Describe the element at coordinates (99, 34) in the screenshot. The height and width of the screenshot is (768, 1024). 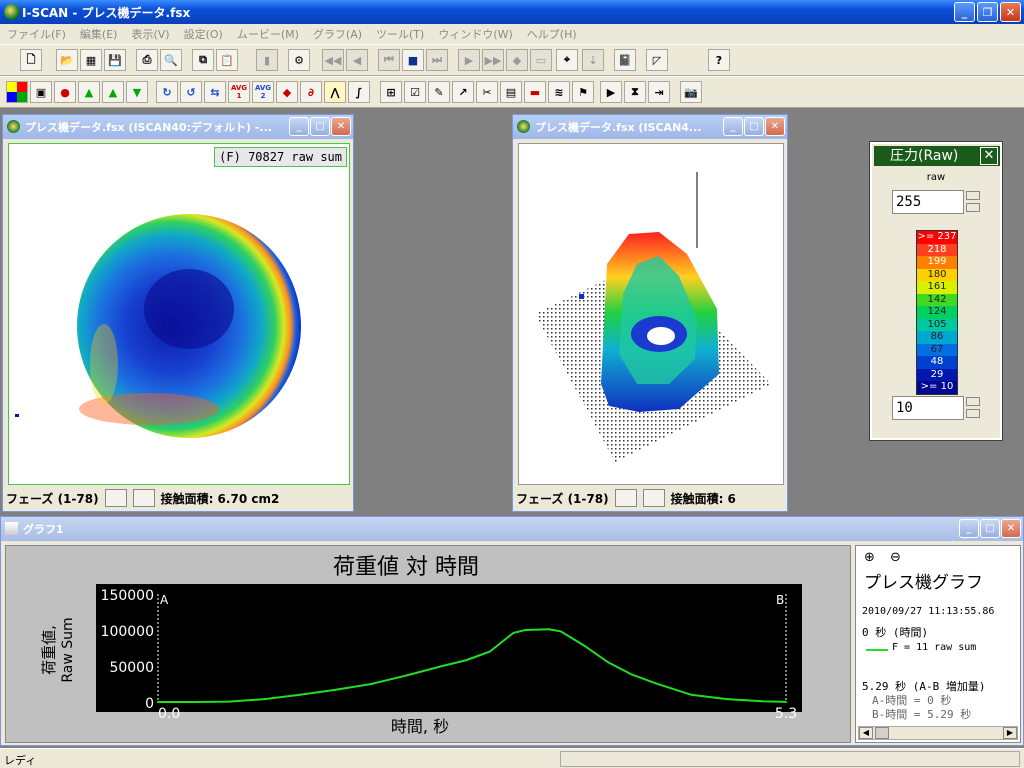
I see `menu-edit: 編集(E)` at that location.